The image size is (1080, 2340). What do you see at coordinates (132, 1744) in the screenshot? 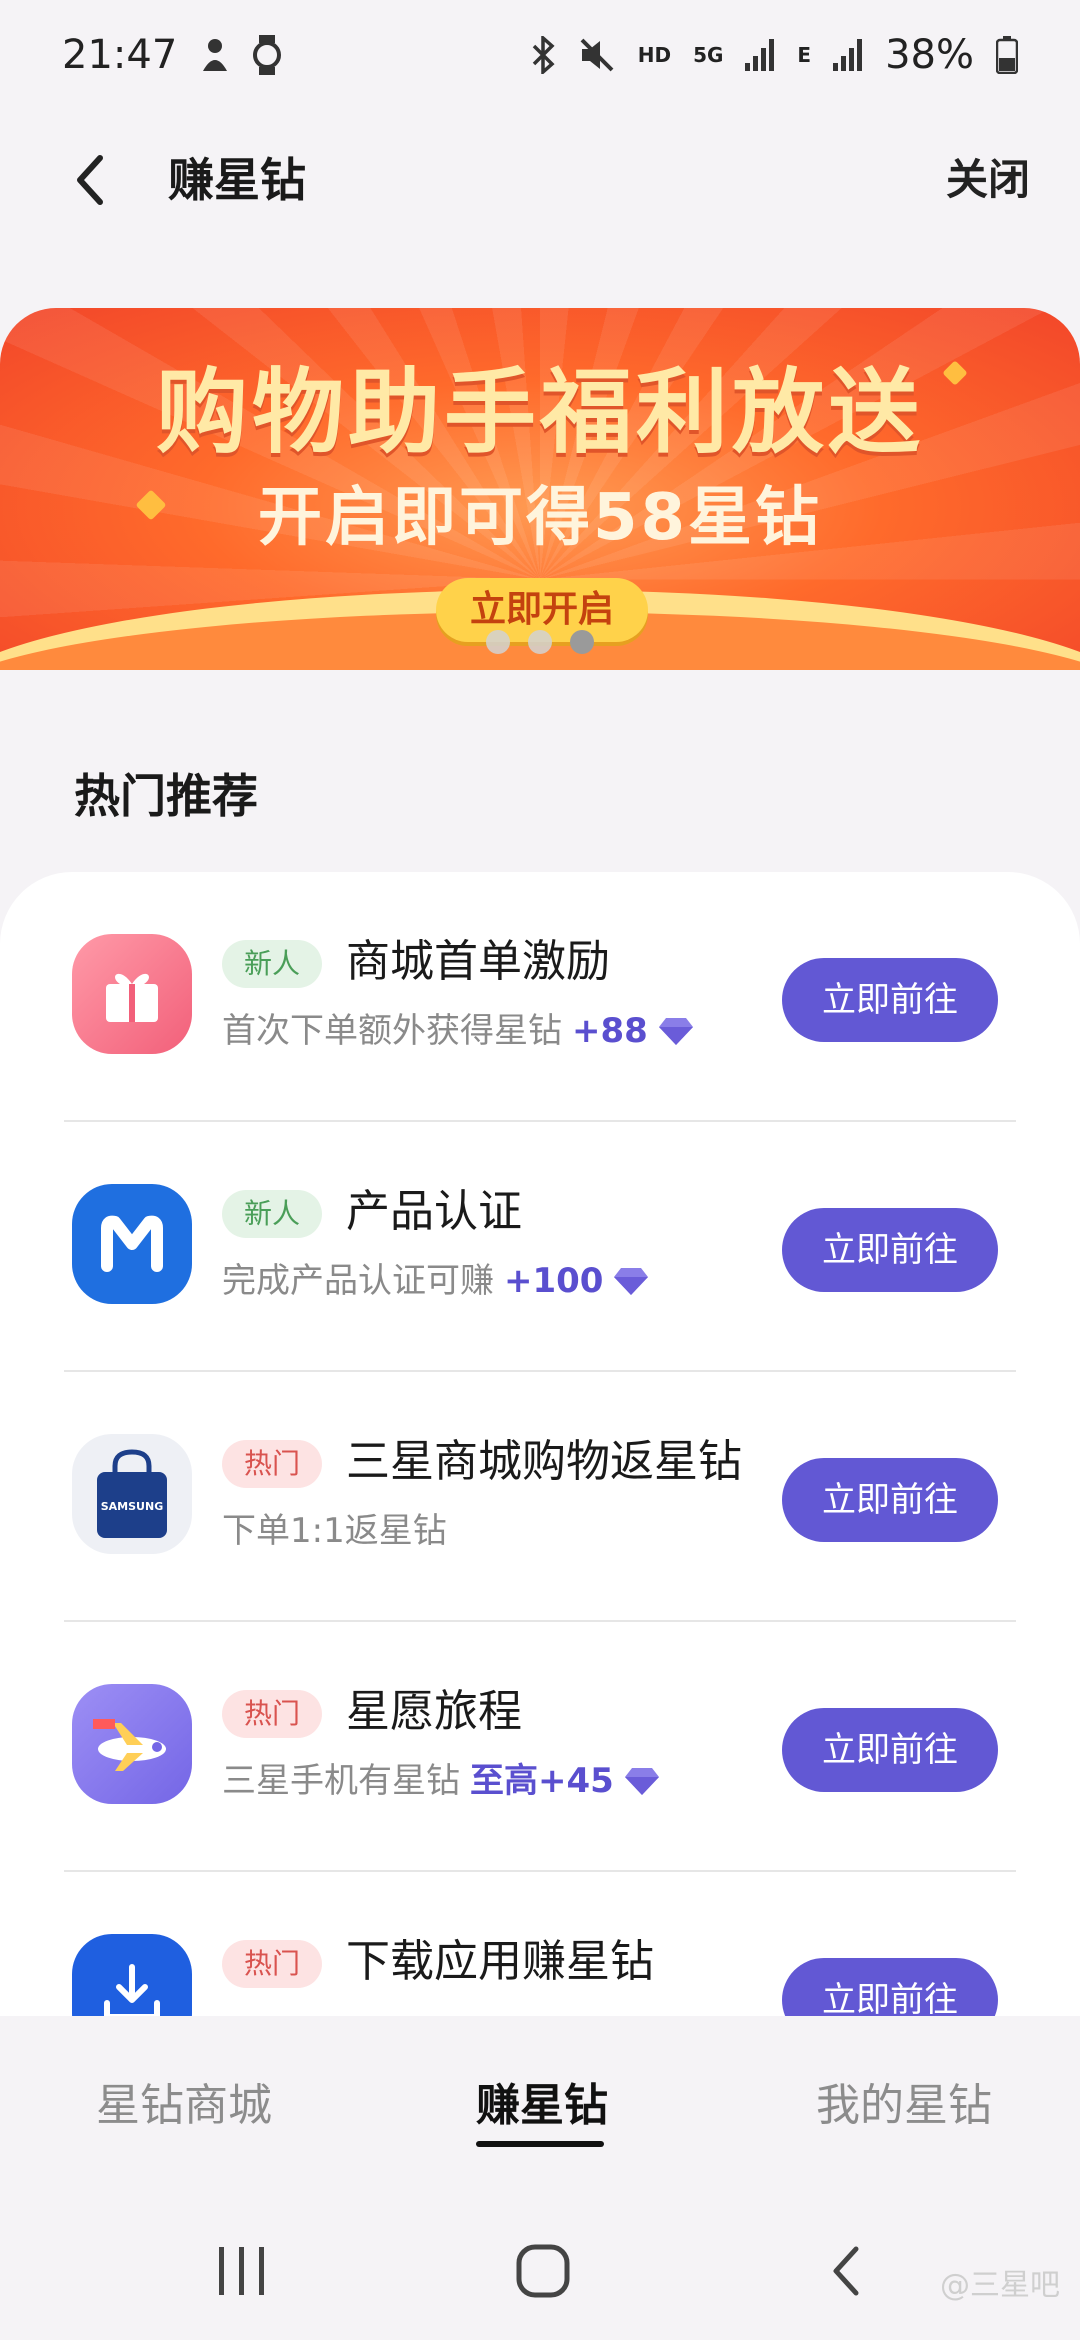
I see `airplane-icon` at bounding box center [132, 1744].